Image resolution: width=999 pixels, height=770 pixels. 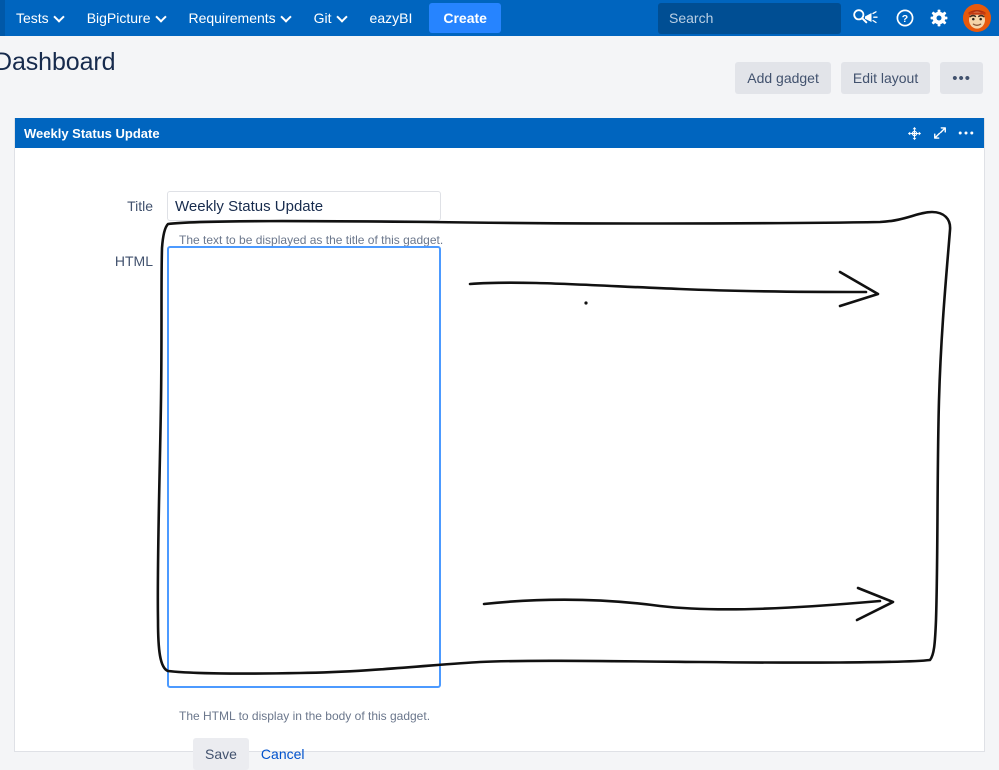 I want to click on nav-item-bigpicture: BigPicture, so click(x=127, y=18).